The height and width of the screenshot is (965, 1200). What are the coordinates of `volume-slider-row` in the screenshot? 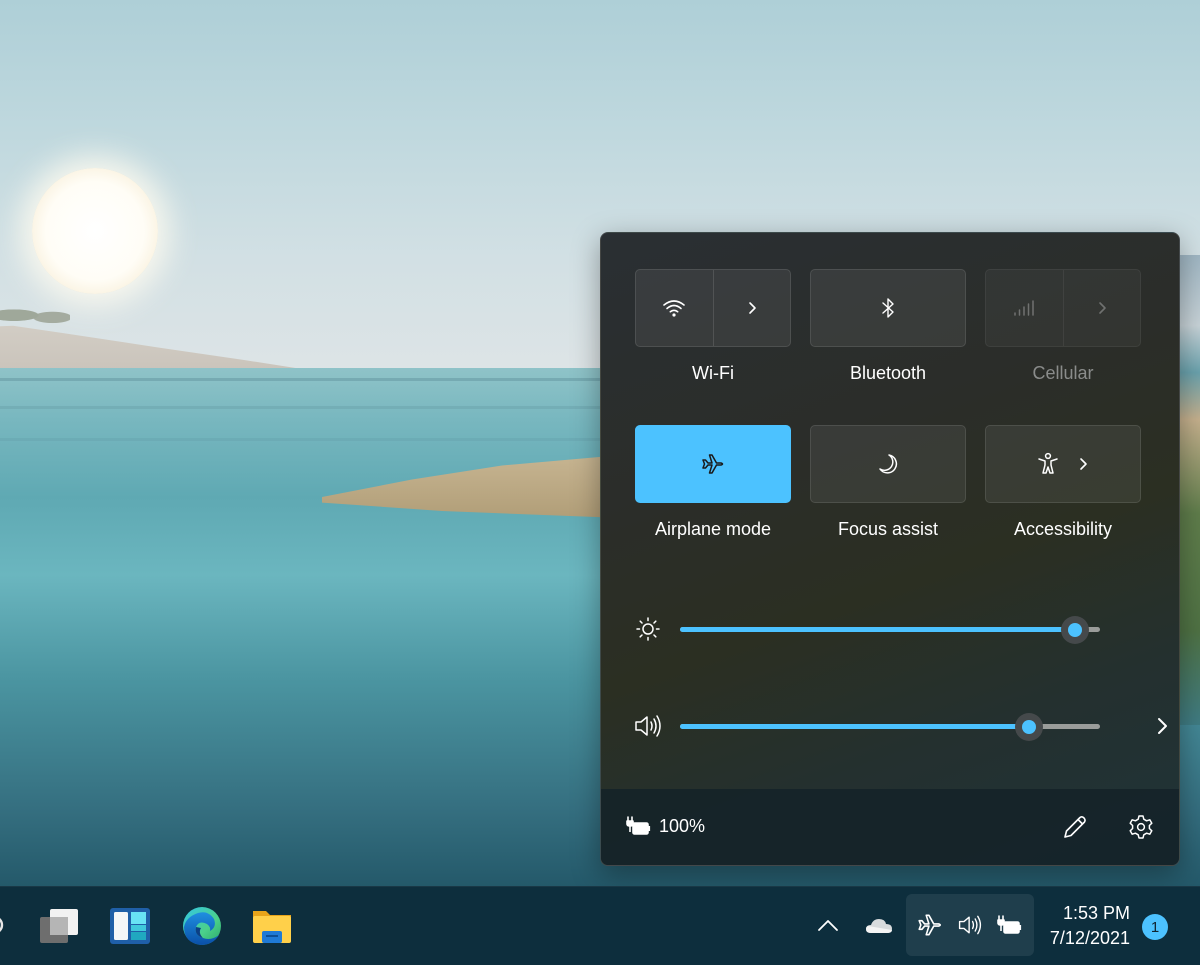 It's located at (900, 726).